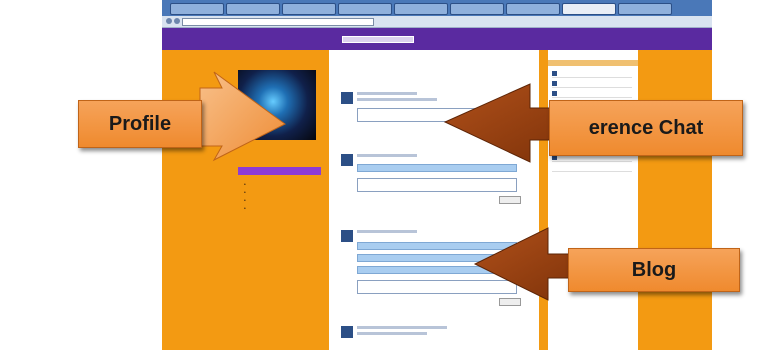  Describe the element at coordinates (140, 124) in the screenshot. I see `profile-callout: Profile` at that location.